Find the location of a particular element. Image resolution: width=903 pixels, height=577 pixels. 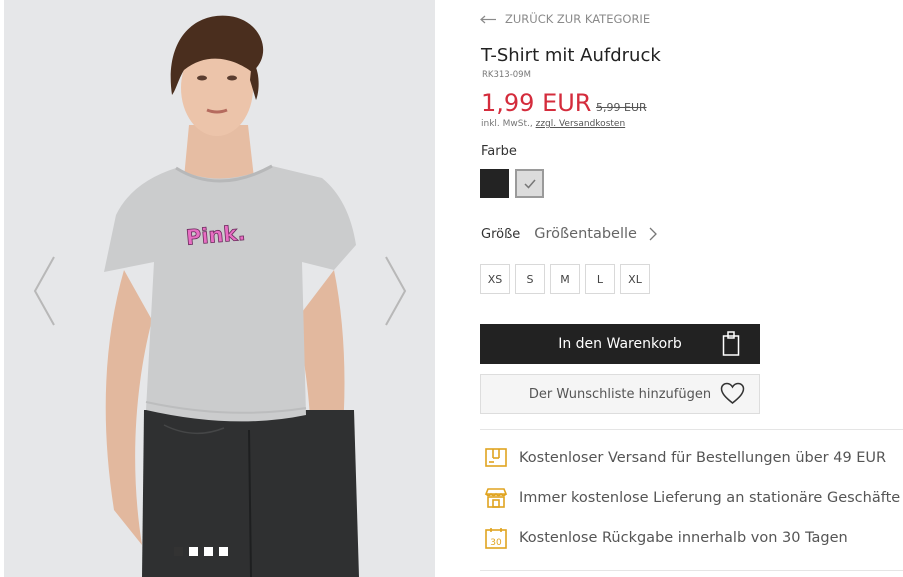

old-price: 5,99 EUR is located at coordinates (621, 107).